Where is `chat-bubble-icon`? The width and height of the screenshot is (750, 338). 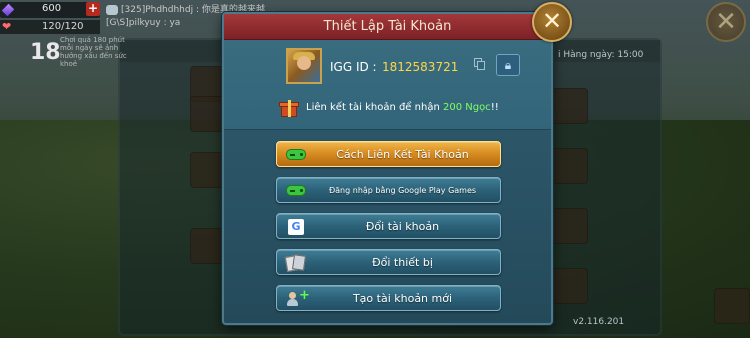
chat-bubble-icon is located at coordinates (112, 9).